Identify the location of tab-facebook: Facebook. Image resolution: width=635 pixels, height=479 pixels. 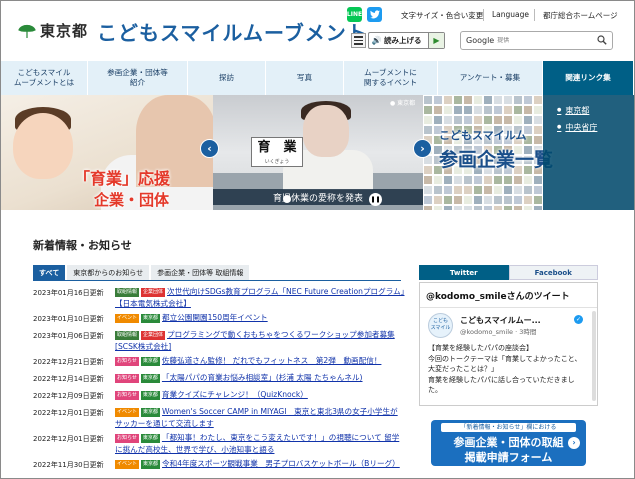
(553, 272).